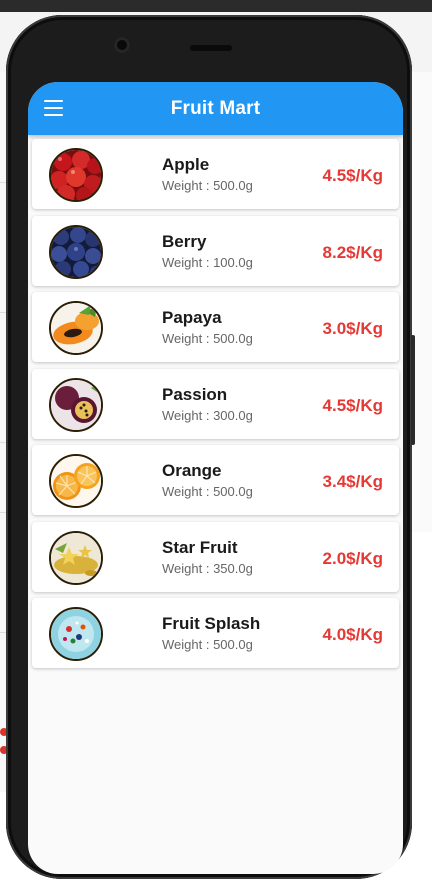 This screenshot has width=432, height=883. What do you see at coordinates (413, 390) in the screenshot?
I see `volume-button` at bounding box center [413, 390].